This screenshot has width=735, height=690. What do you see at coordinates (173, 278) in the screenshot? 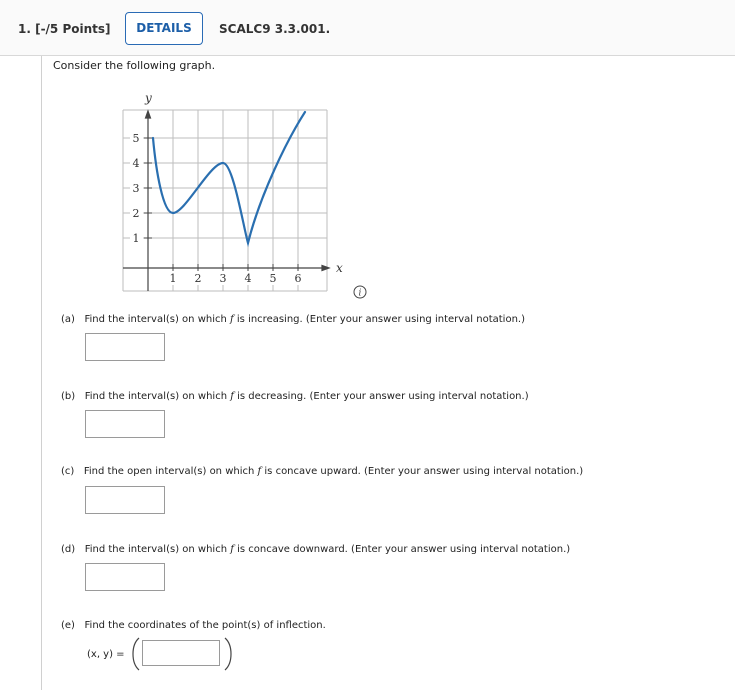
I see `x-tick-label: 1` at bounding box center [173, 278].